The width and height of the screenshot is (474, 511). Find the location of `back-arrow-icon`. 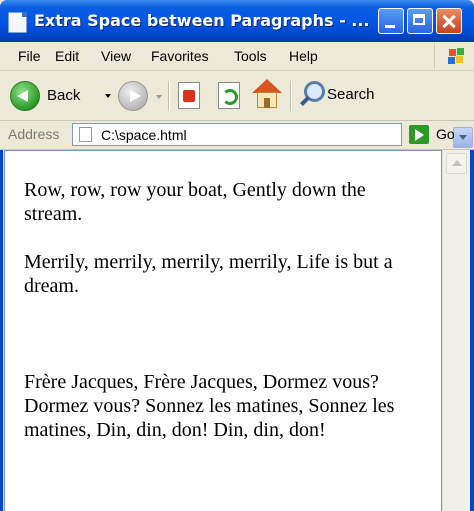

back-arrow-icon is located at coordinates (25, 96).